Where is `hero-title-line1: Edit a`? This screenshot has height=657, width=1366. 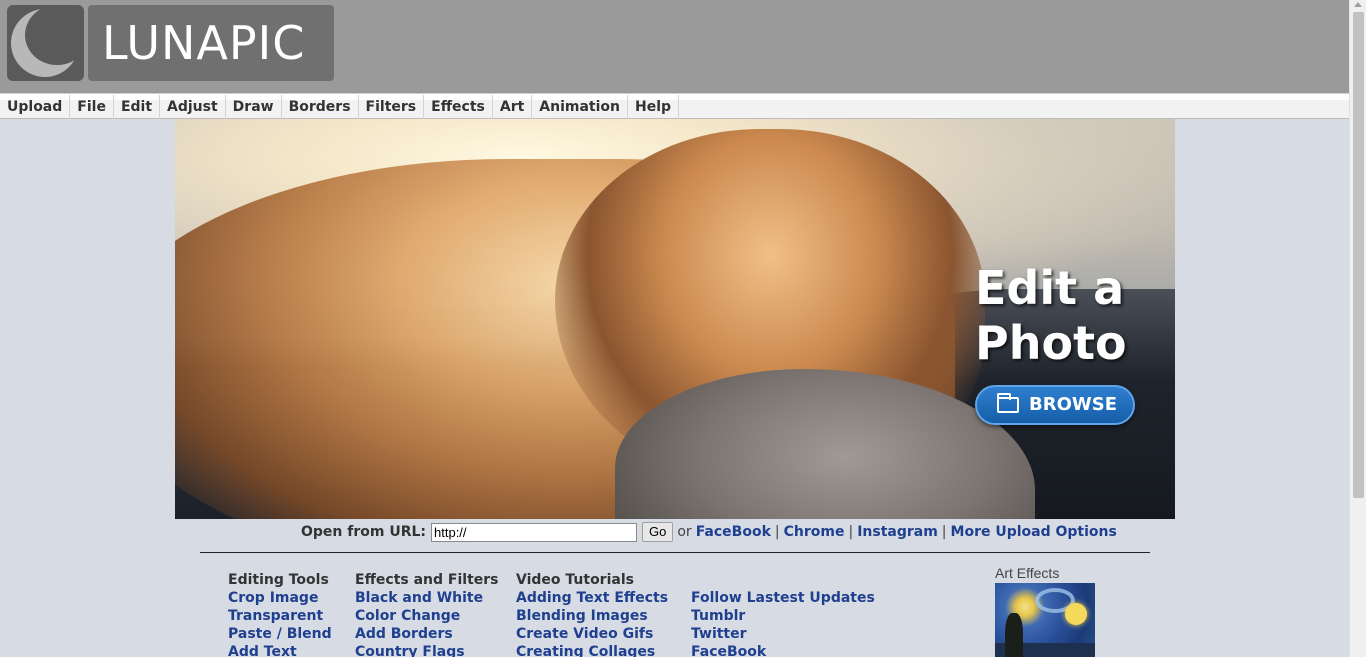
hero-title-line1: Edit a is located at coordinates (1050, 288).